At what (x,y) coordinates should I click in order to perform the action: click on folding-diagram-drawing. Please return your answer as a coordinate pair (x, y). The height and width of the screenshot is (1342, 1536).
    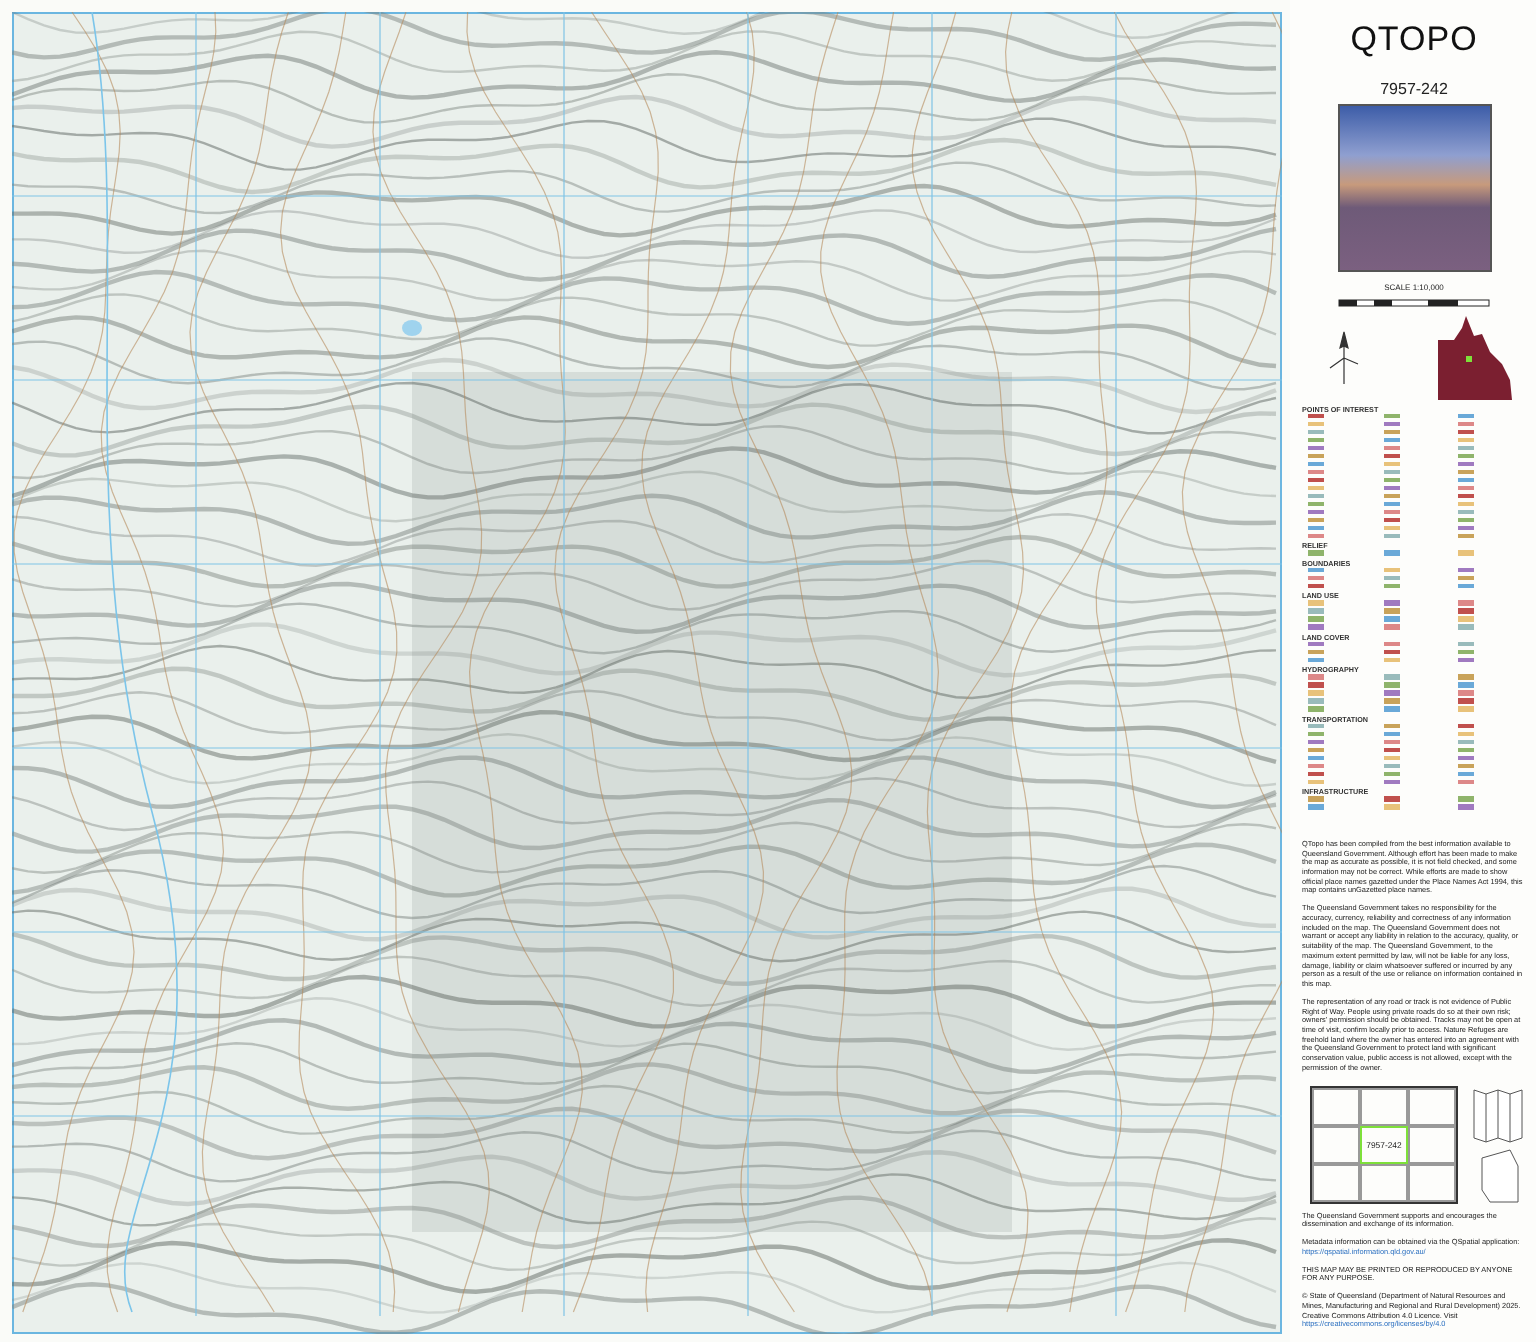
    Looking at the image, I should click on (1498, 1146).